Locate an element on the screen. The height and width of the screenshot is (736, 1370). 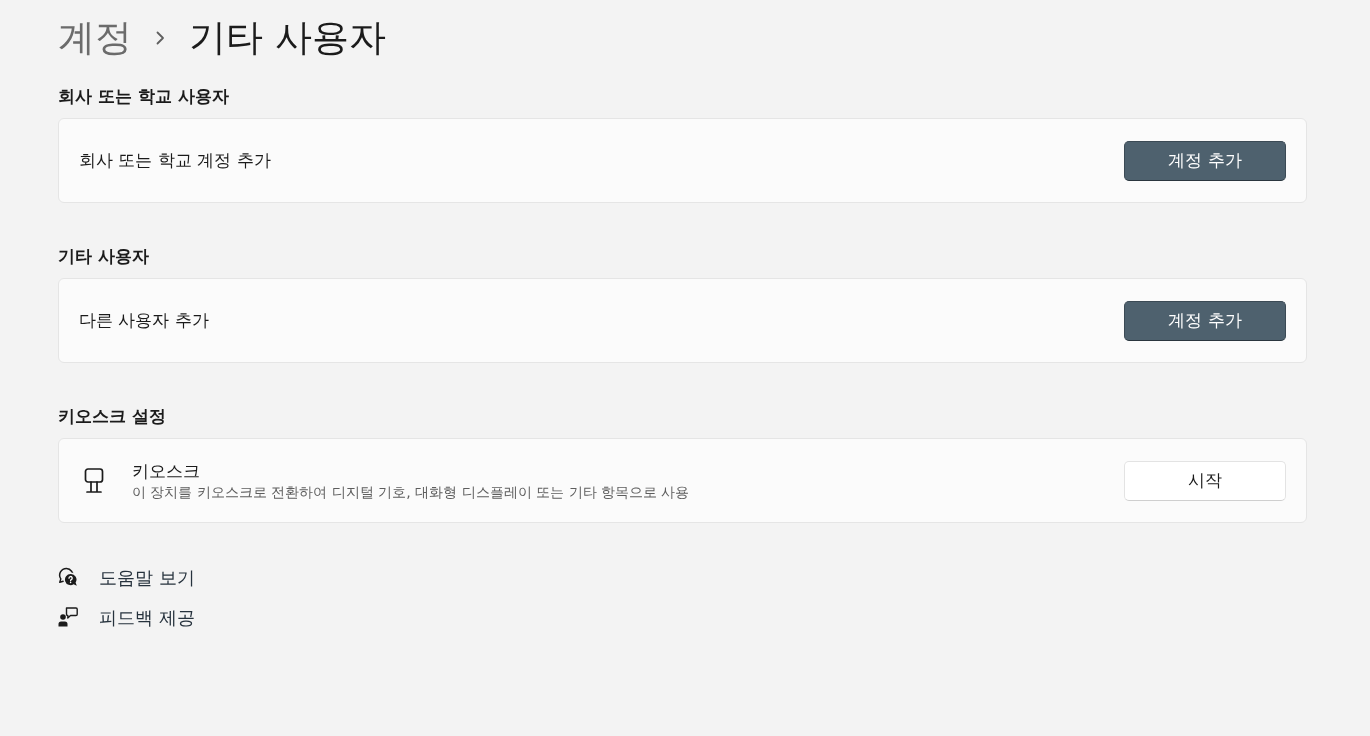
section-heading: 기타 사용자 is located at coordinates (103, 256).